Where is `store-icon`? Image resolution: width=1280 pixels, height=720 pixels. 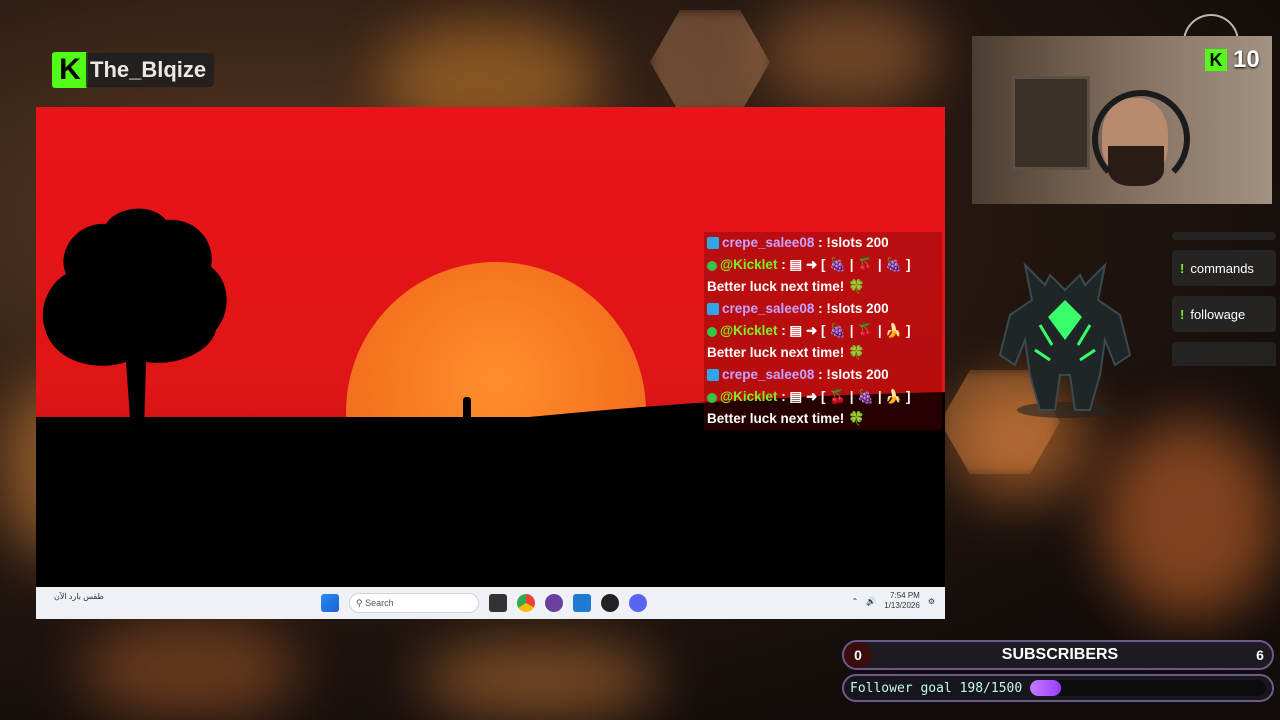 store-icon is located at coordinates (582, 603).